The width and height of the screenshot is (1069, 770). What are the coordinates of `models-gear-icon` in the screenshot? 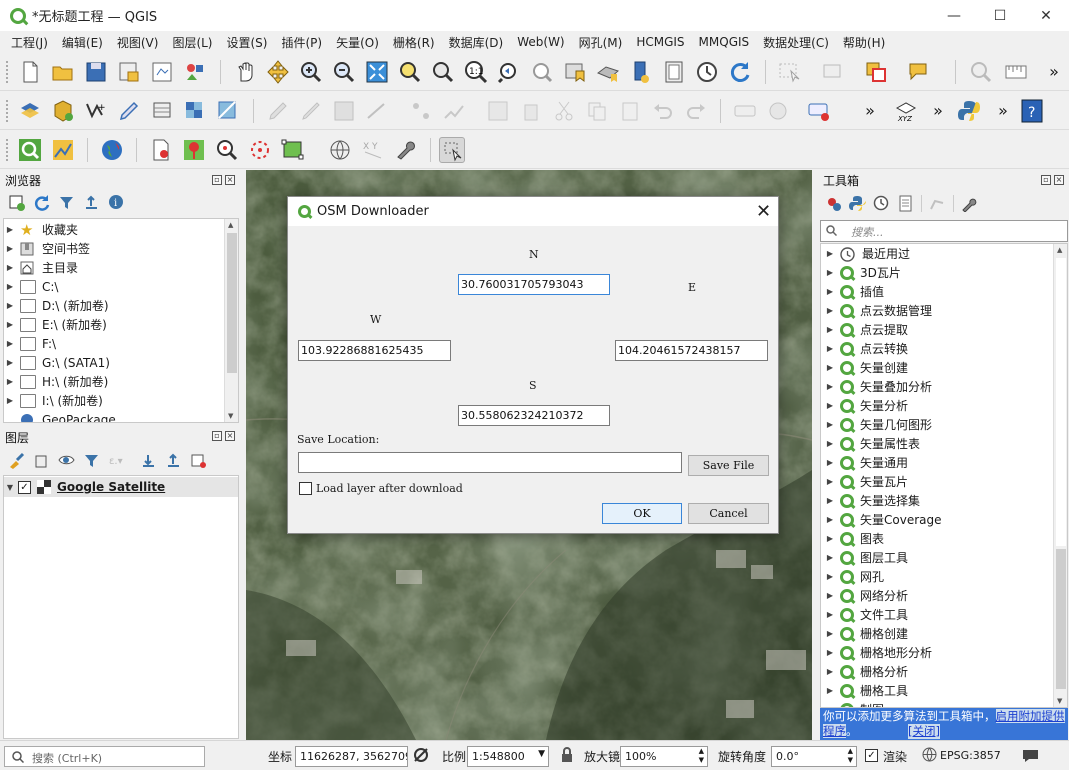 It's located at (833, 203).